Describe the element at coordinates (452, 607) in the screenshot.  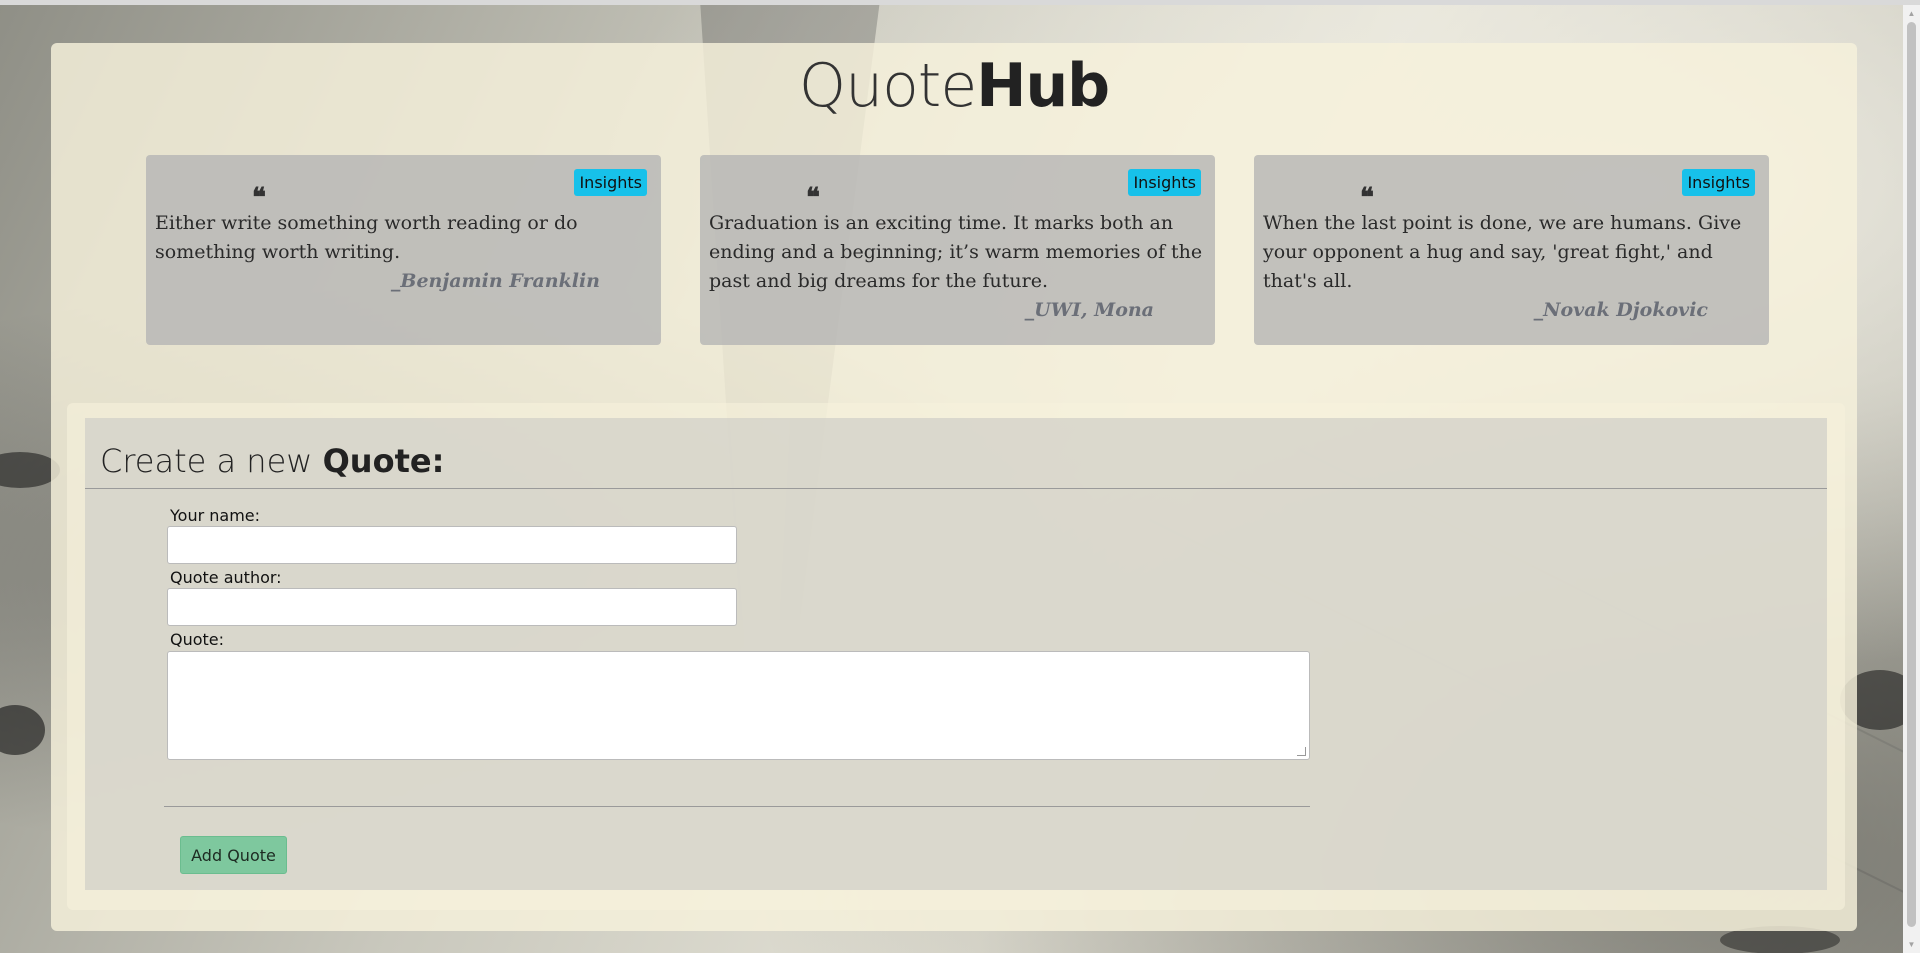
I see `quote-author-input` at that location.